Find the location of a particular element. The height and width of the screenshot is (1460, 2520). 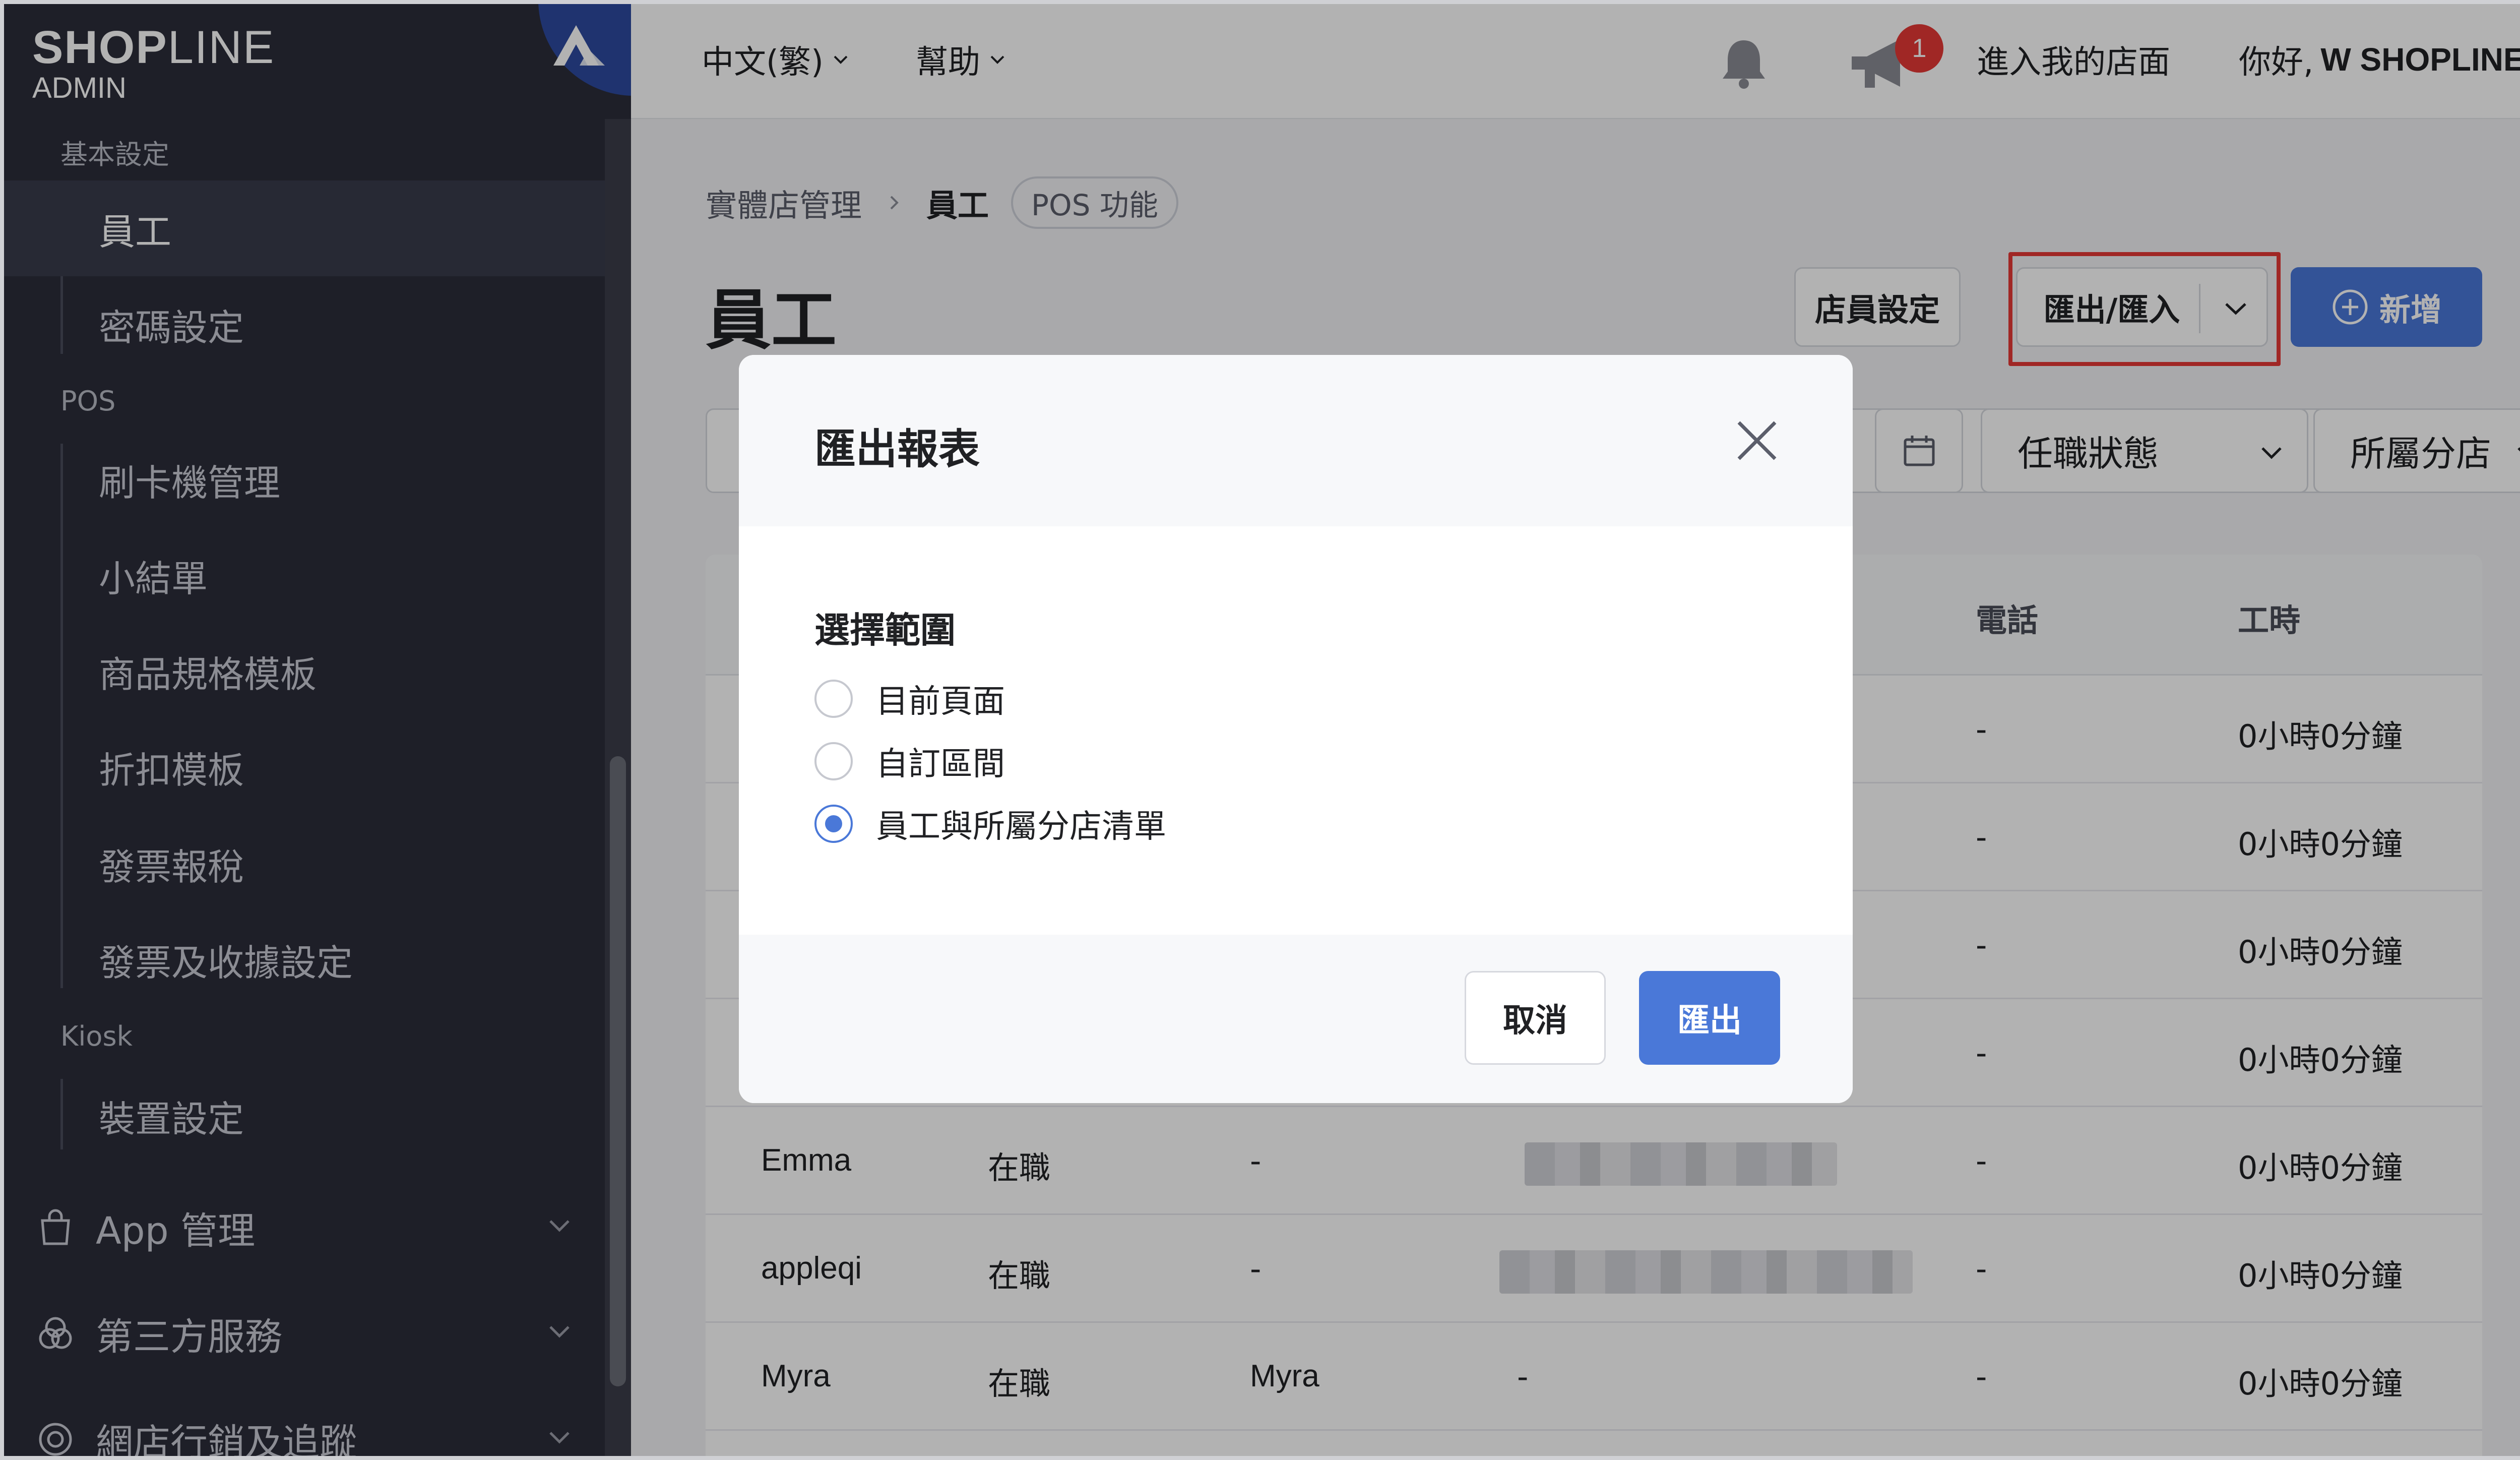

scope-label: 選擇範圍 is located at coordinates (885, 631).